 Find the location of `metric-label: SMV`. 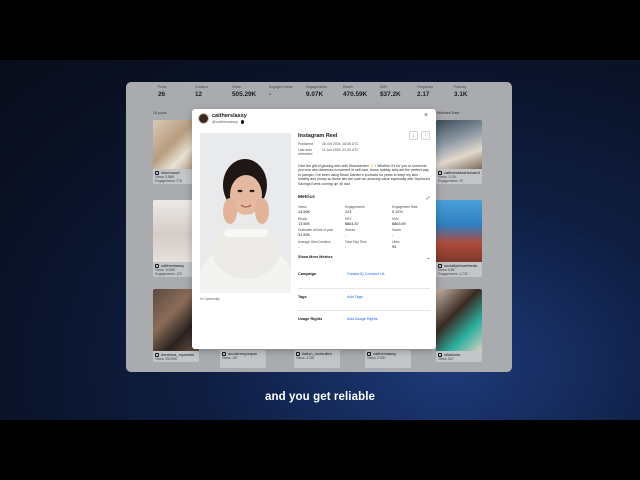

metric-label: SMV is located at coordinates (395, 218).